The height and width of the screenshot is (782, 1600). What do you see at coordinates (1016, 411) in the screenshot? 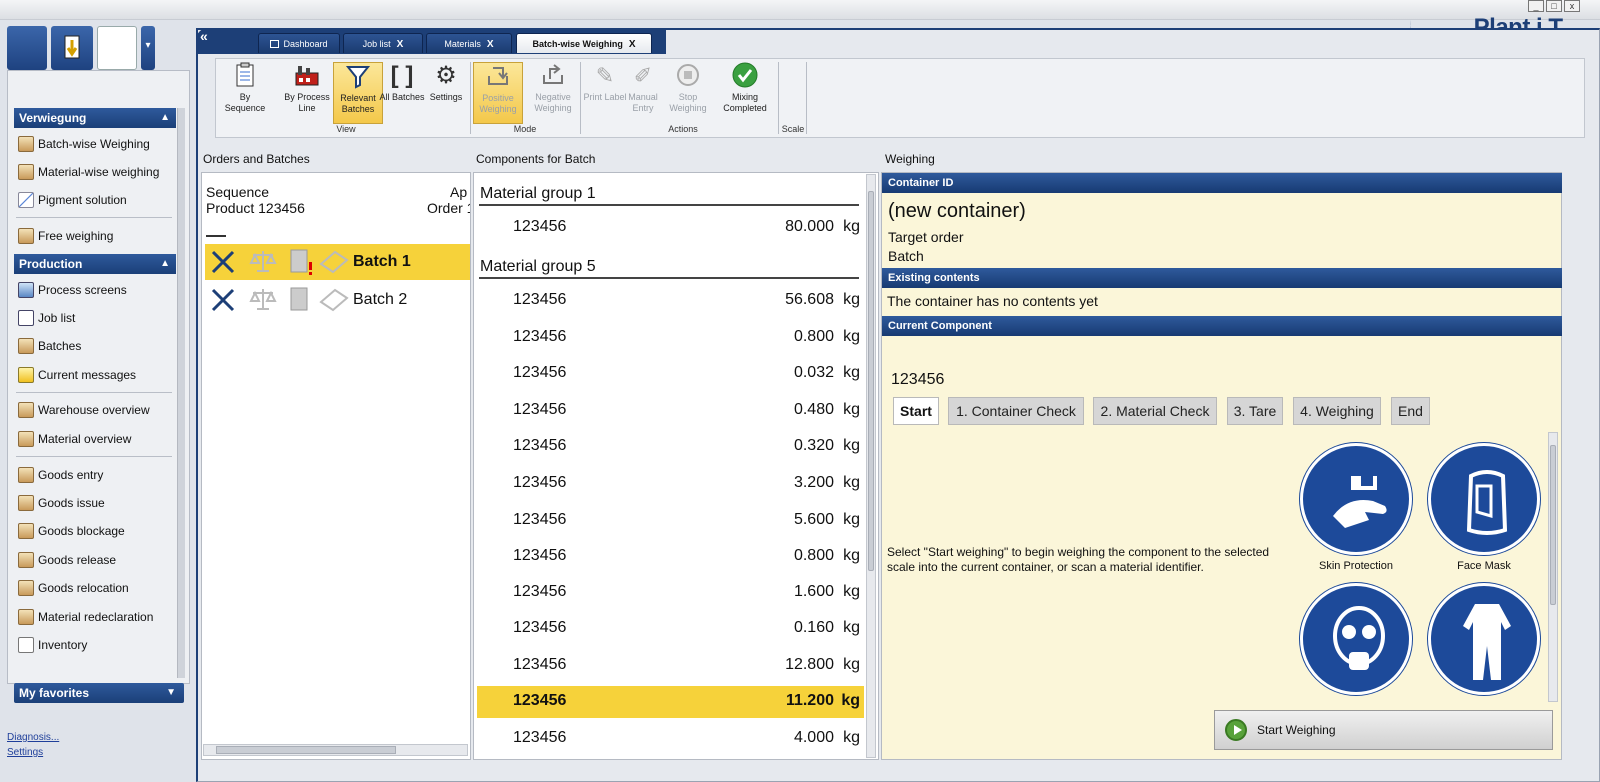
I see `step-container-check: 1. Container Check` at bounding box center [1016, 411].